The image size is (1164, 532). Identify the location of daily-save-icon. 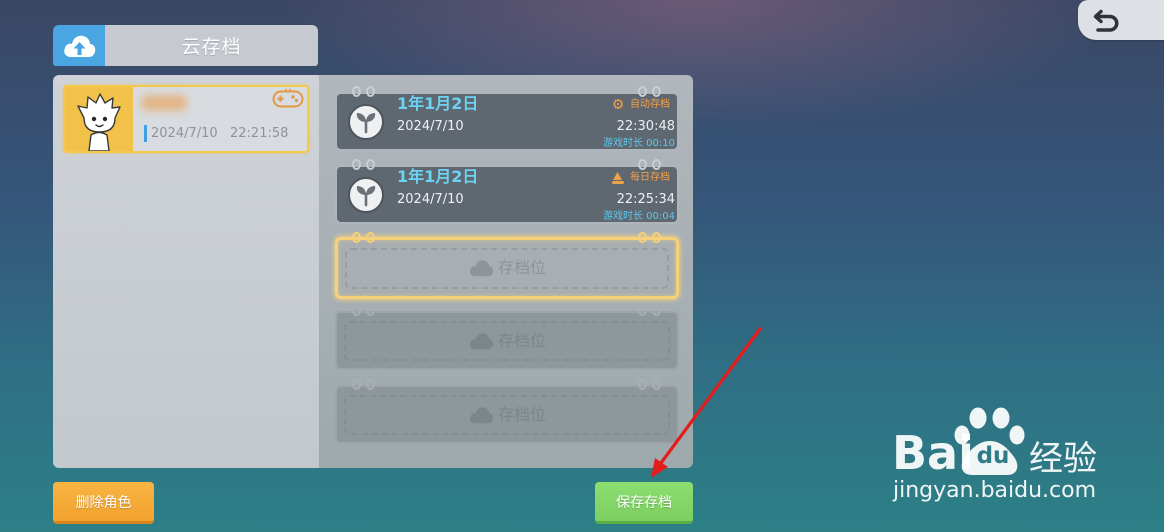
(618, 178).